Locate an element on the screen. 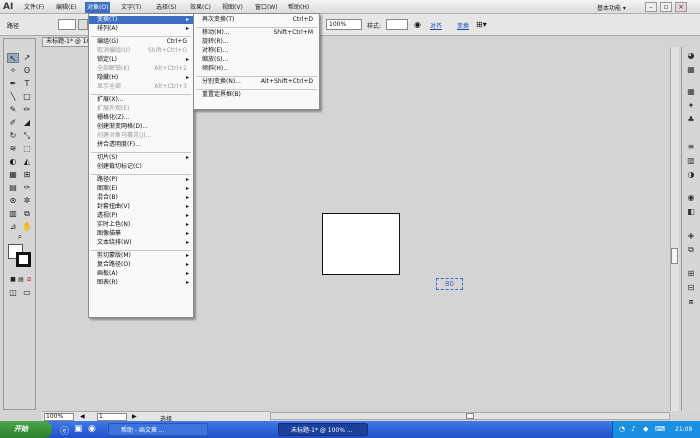  transform-link: 变换 is located at coordinates (463, 25).